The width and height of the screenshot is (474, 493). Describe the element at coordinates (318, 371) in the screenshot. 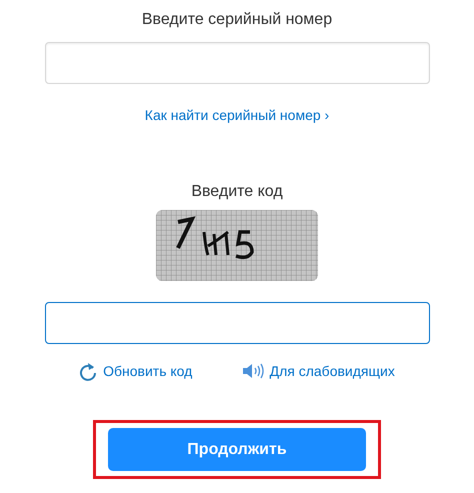

I see `audio-link: Для слабовидящих` at that location.